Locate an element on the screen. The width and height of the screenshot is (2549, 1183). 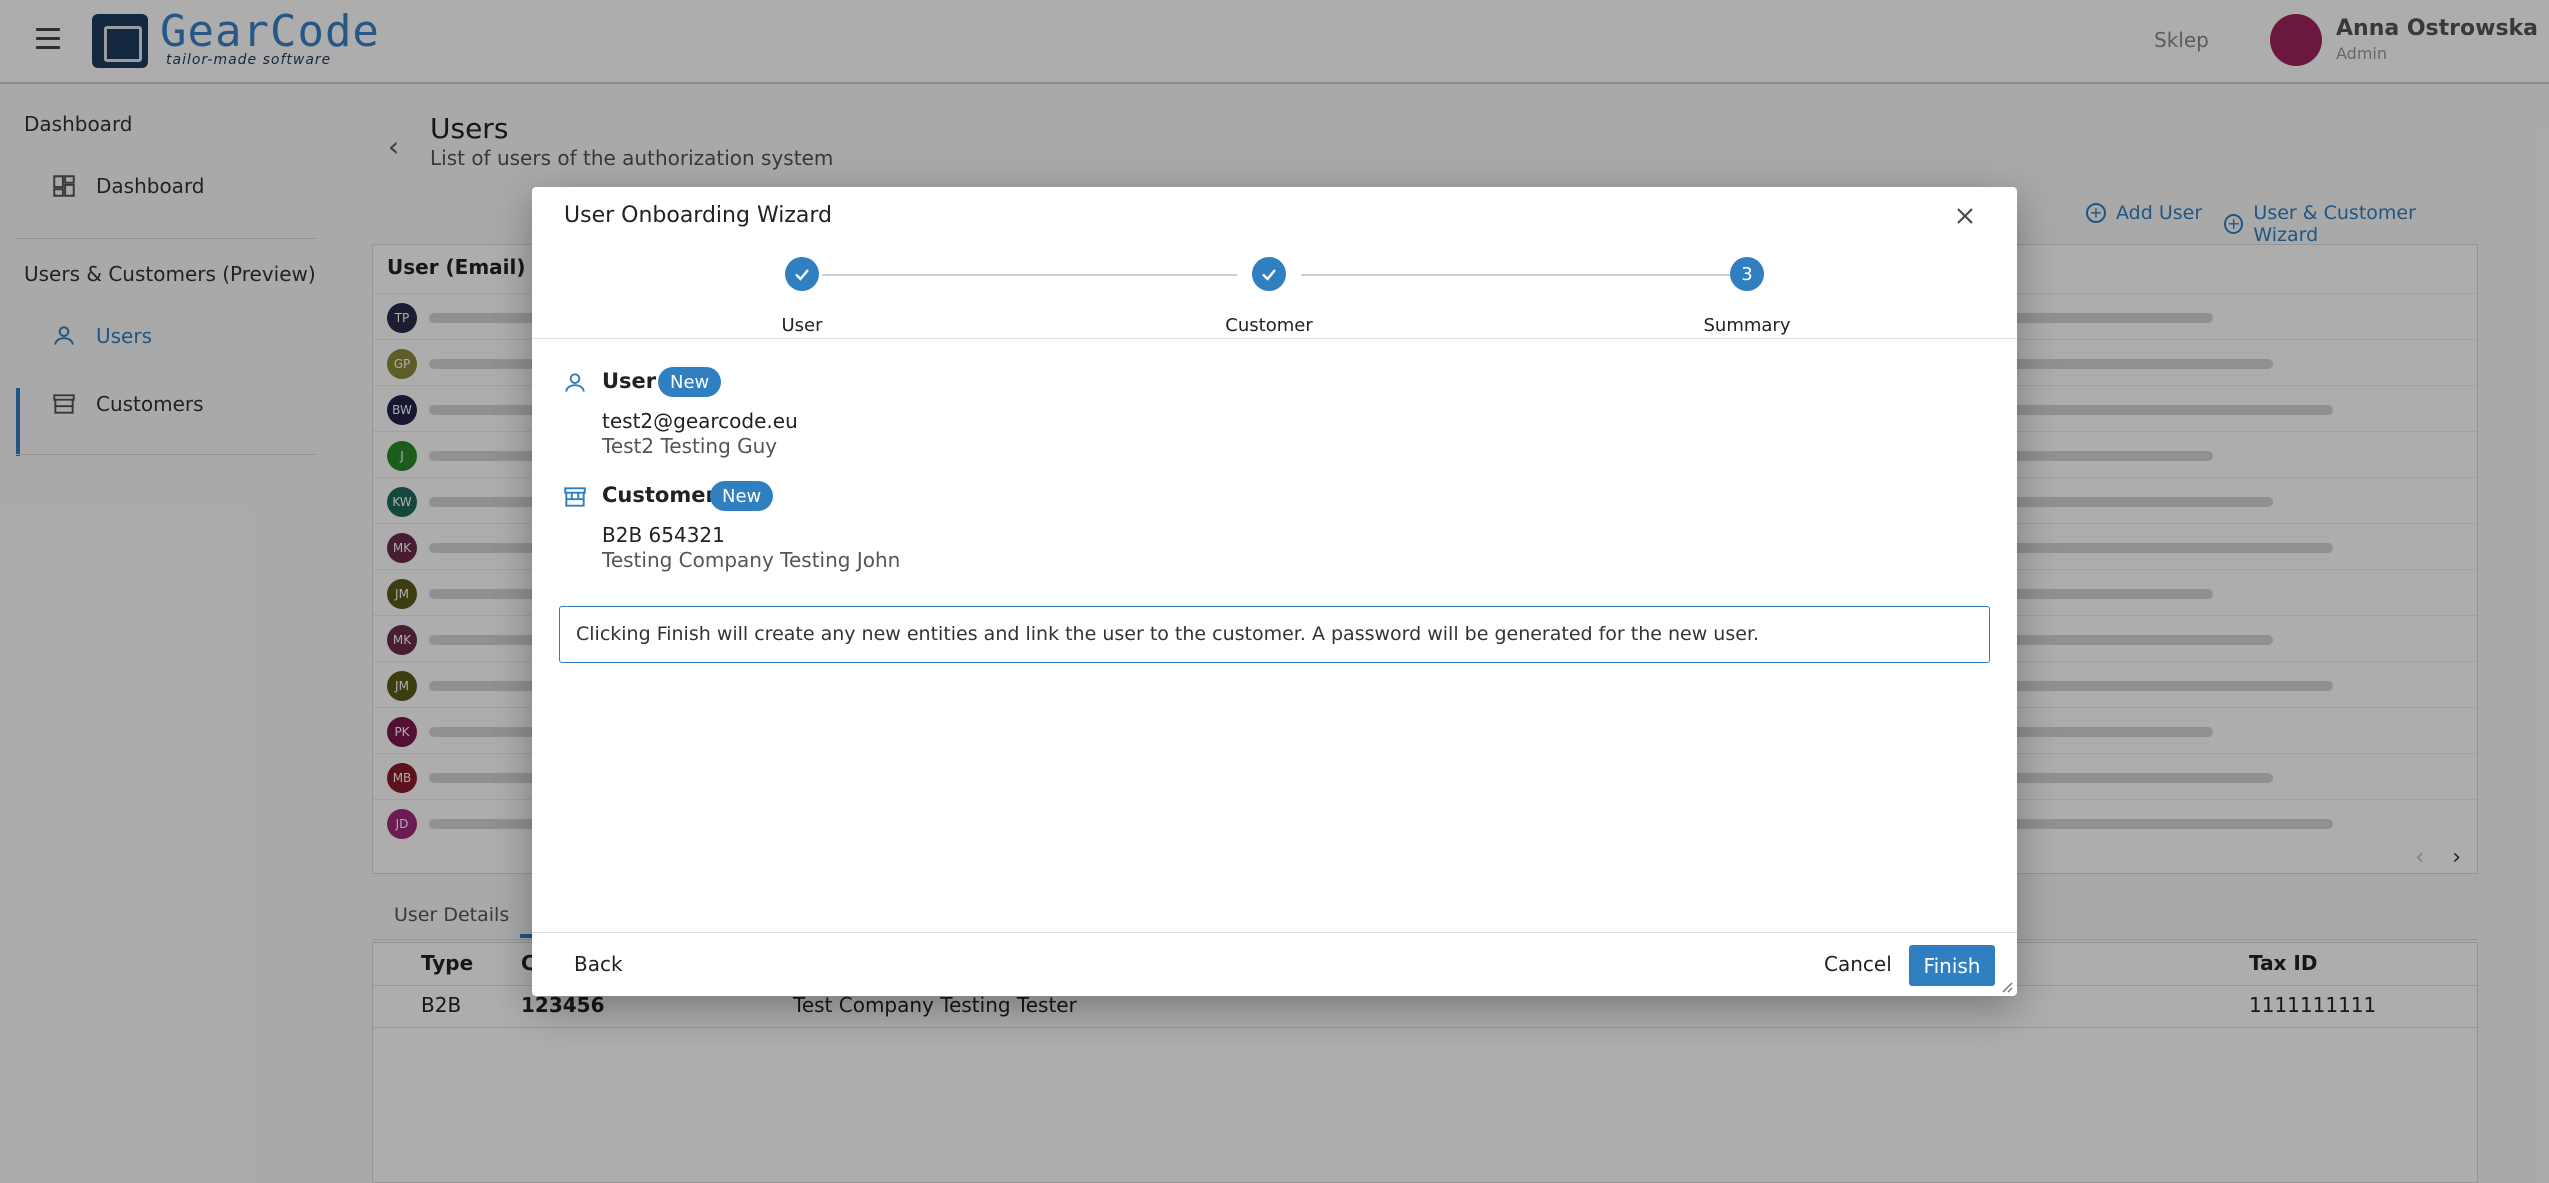
user-new-badge: New is located at coordinates (690, 382).